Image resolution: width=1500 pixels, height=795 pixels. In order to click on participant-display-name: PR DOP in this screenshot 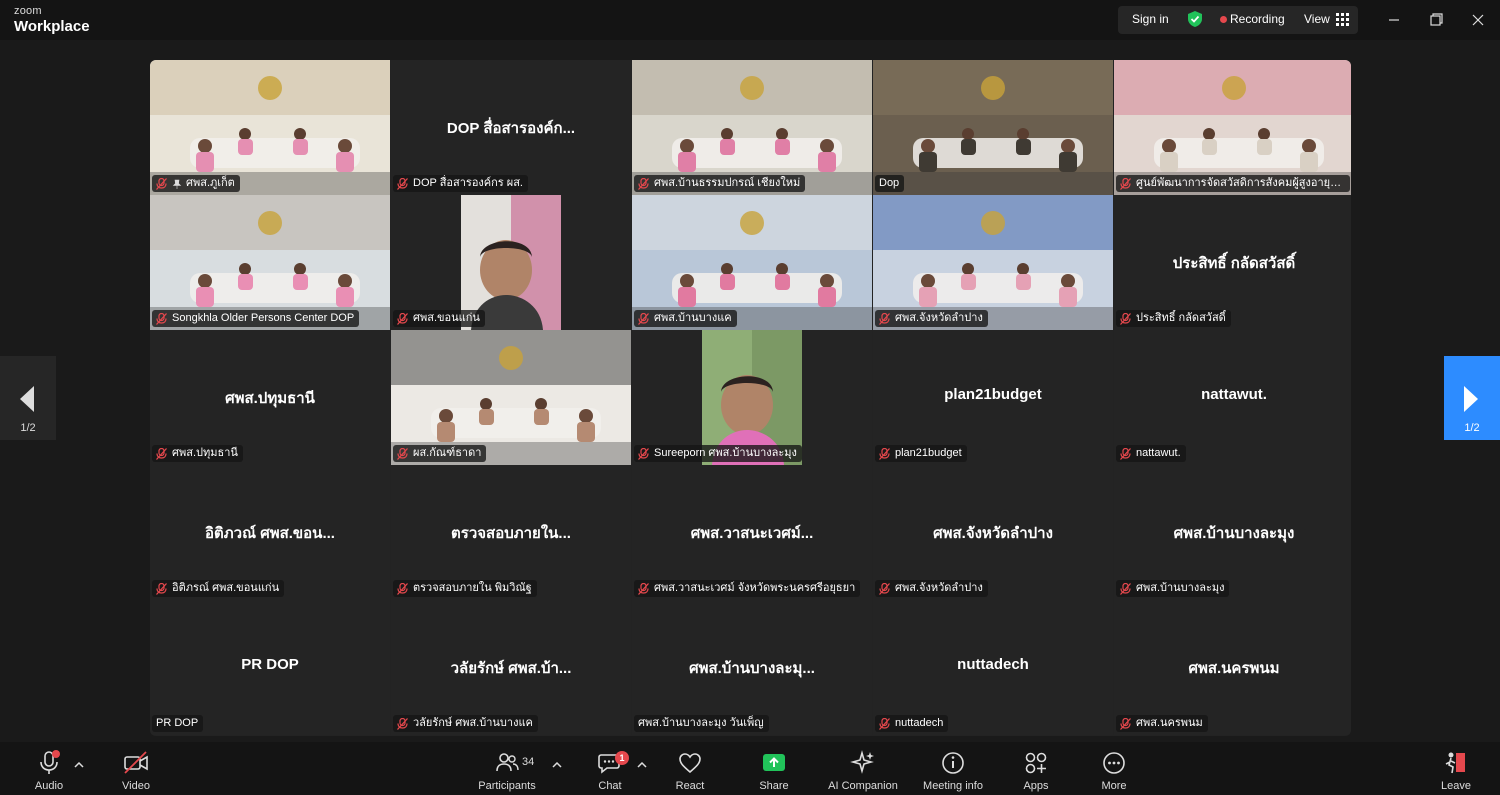, I will do `click(270, 664)`.